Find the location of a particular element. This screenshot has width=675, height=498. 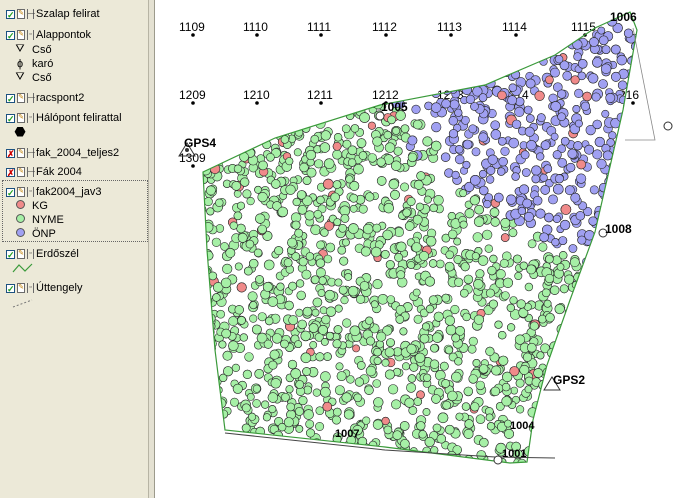

survey-point-1006: 1006 is located at coordinates (623, 17).